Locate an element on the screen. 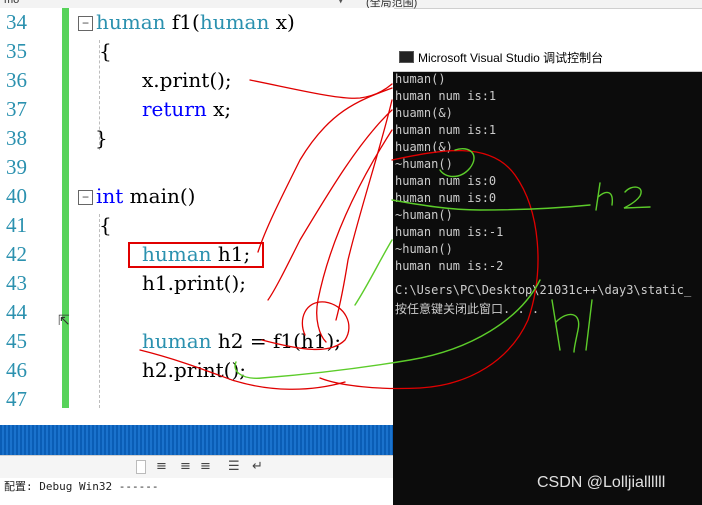  chevron-down-icon: ▾ is located at coordinates (340, 3).